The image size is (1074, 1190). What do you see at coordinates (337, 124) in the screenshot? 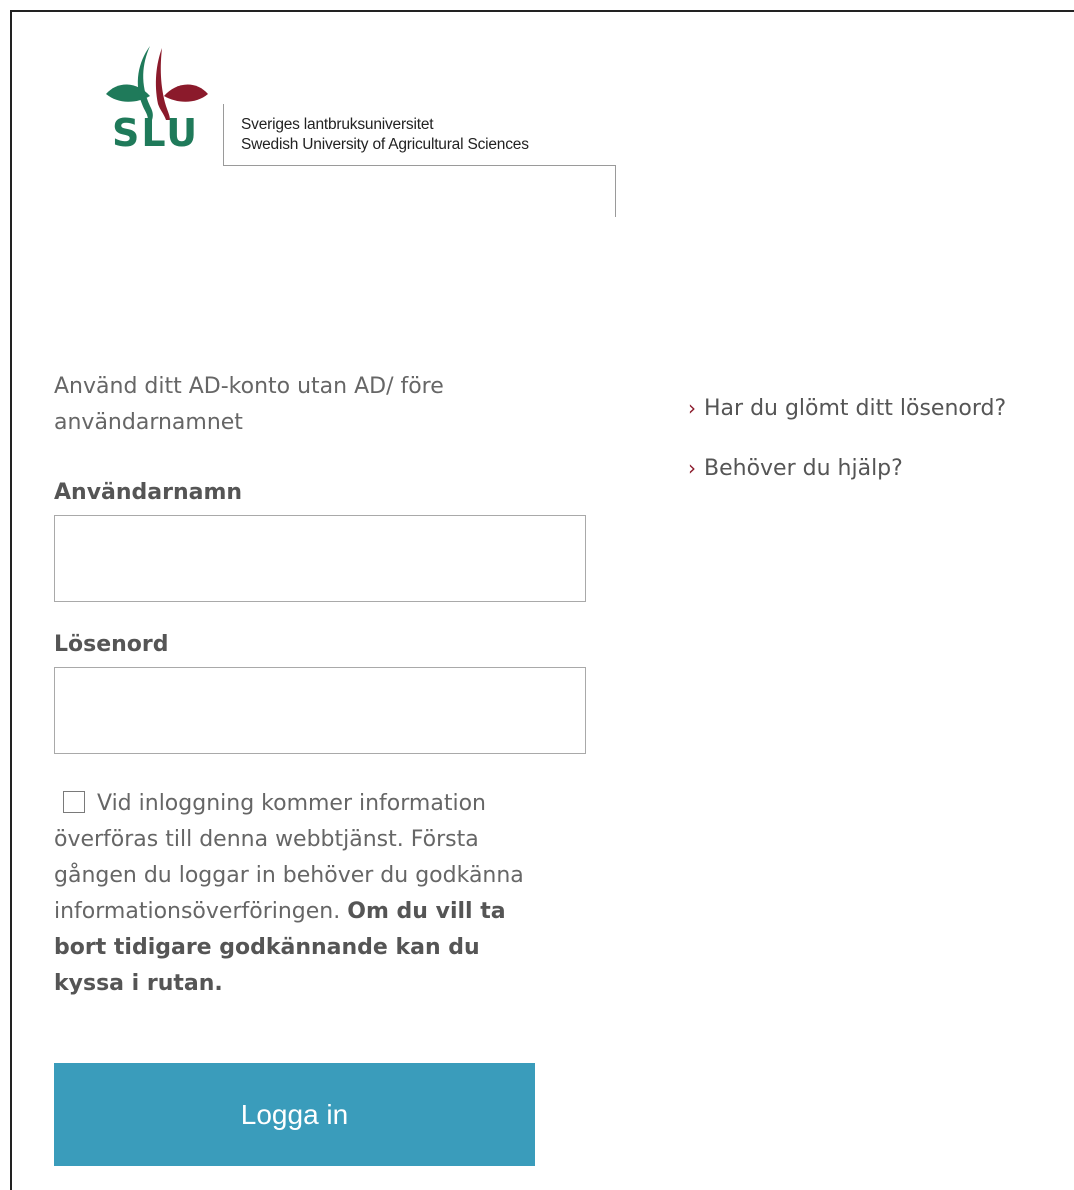
I see `university-name-sv: Sveriges lantbruksuniversitet` at bounding box center [337, 124].